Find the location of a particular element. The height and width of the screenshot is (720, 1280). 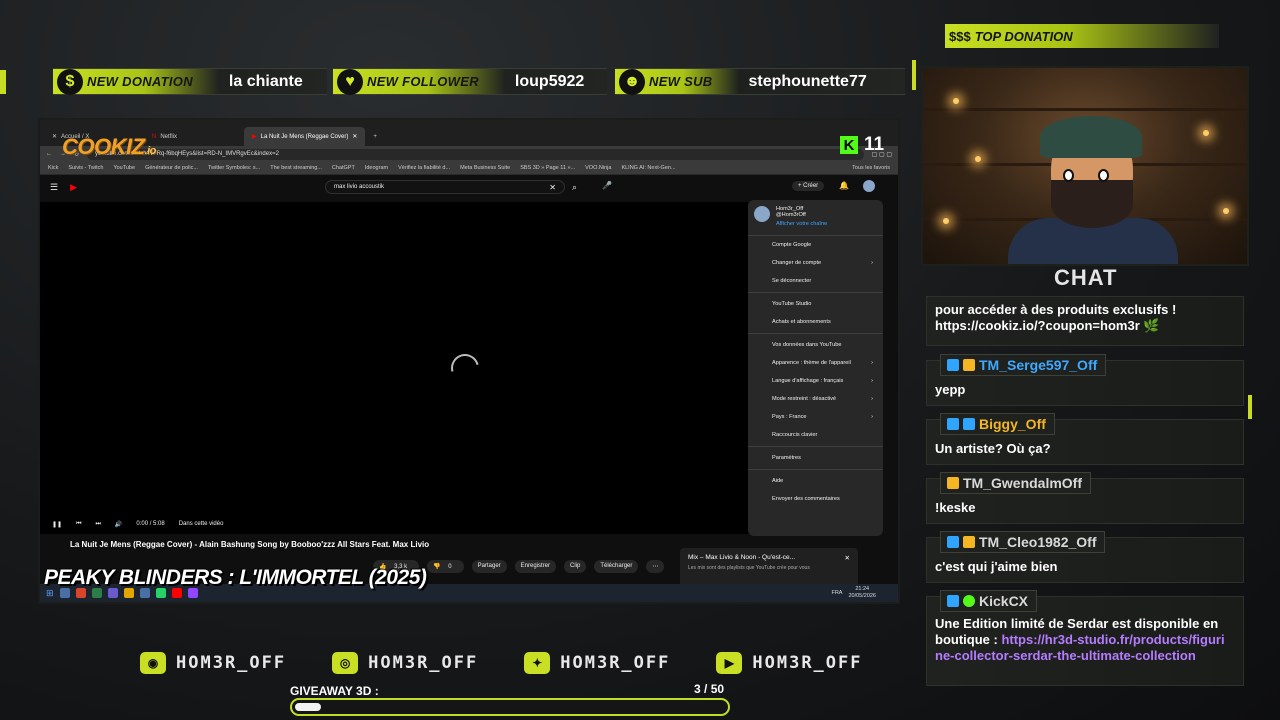

menu-item-shortcuts: Raccourcis clavier is located at coordinates (815, 435).